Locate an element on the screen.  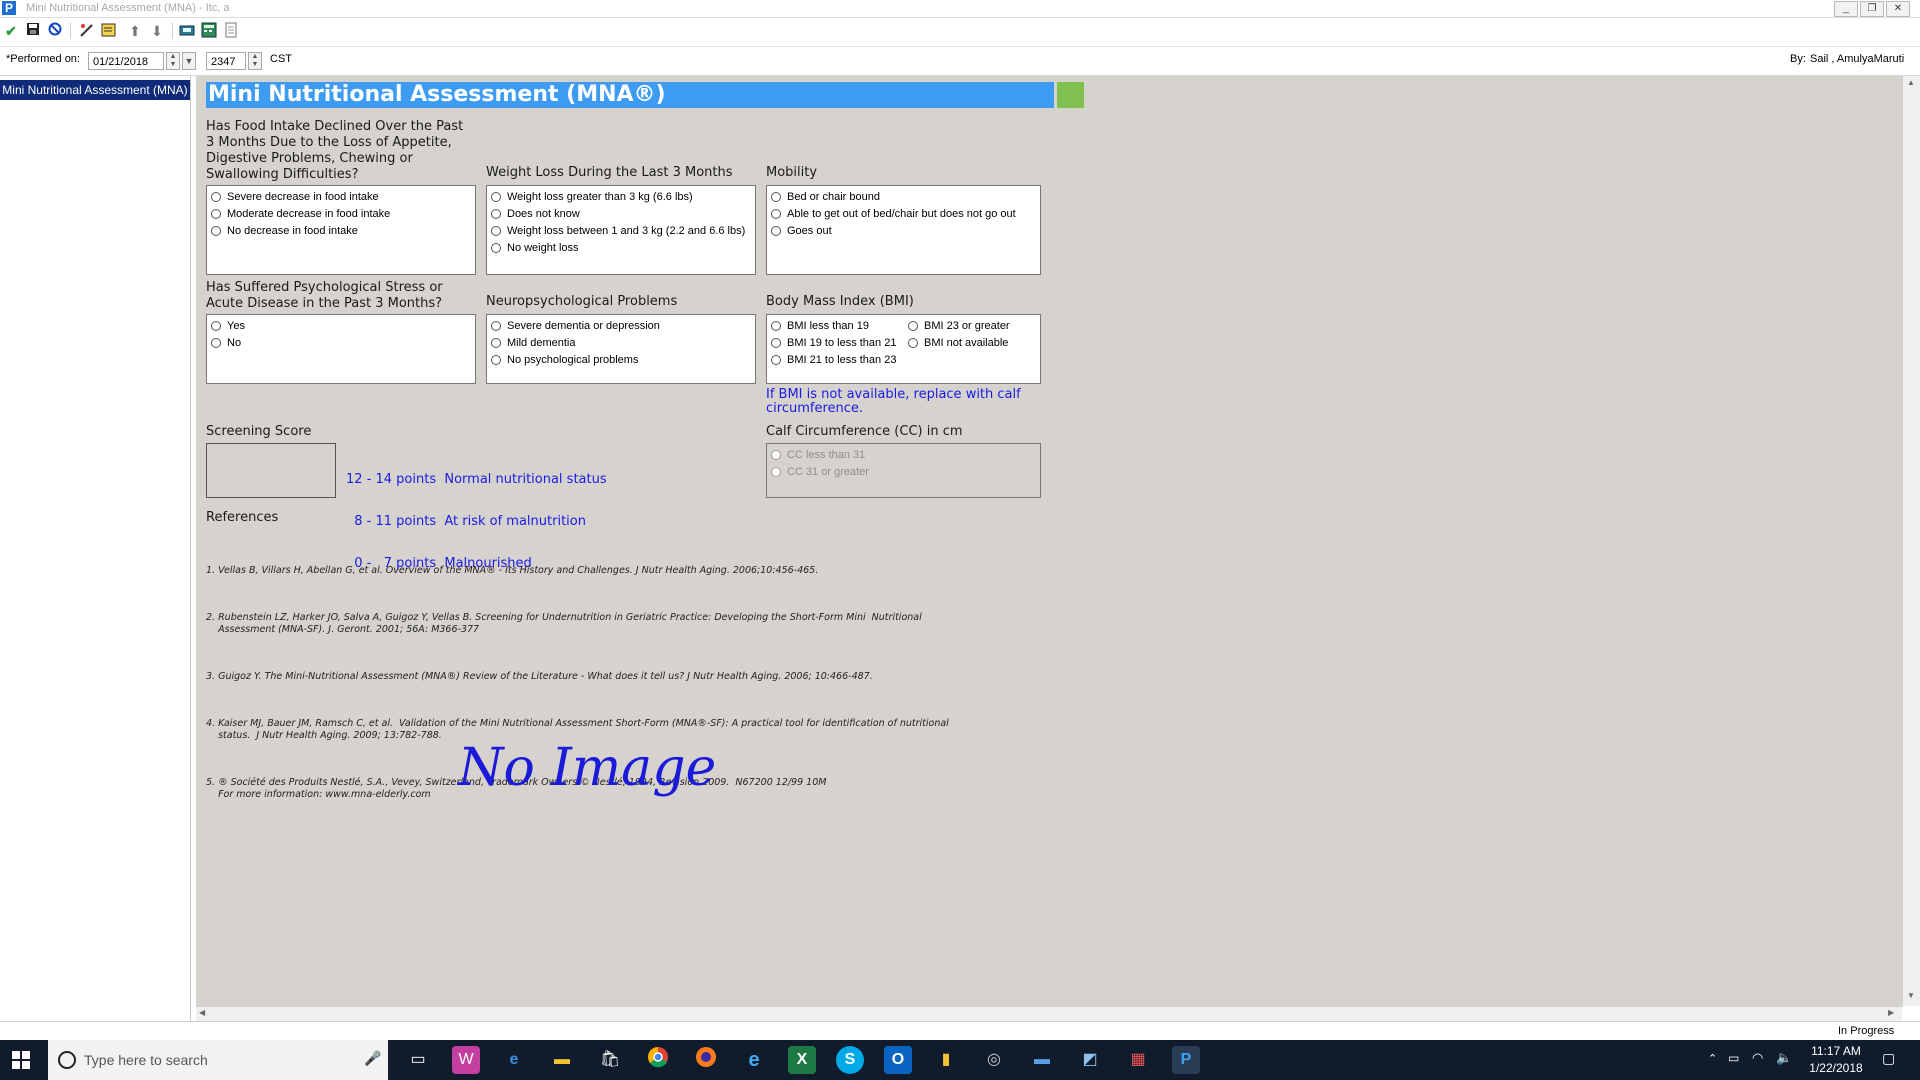
mobility-option: Goes out is located at coordinates (801, 231).